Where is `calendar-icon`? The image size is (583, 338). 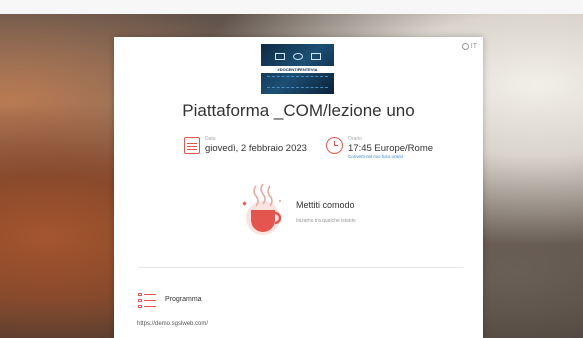 calendar-icon is located at coordinates (192, 145).